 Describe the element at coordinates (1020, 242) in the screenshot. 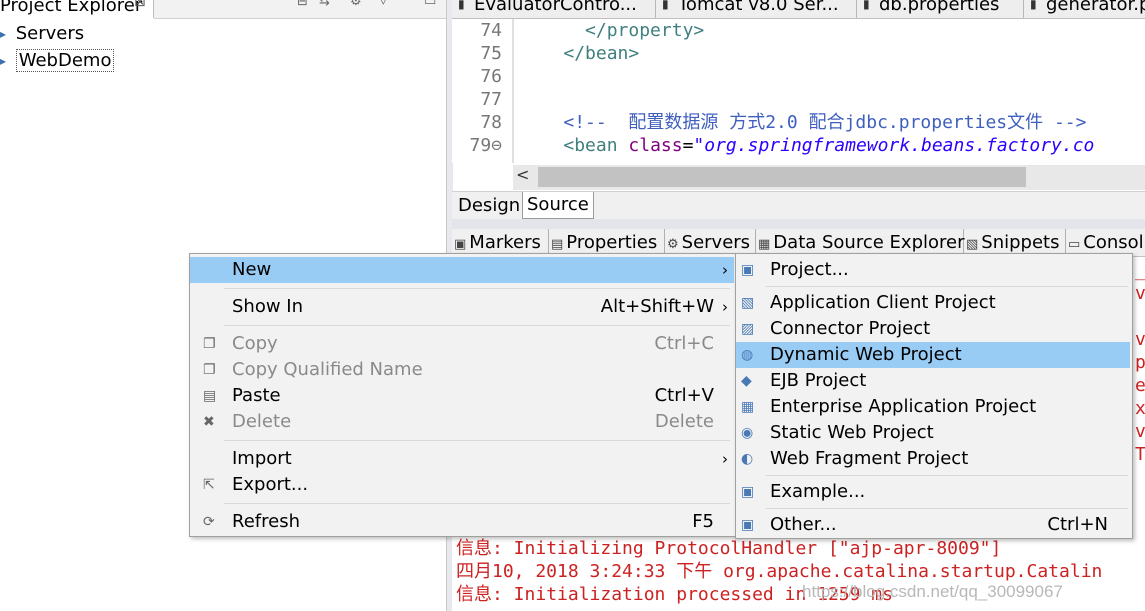

I see `tab-label: Snippets` at that location.